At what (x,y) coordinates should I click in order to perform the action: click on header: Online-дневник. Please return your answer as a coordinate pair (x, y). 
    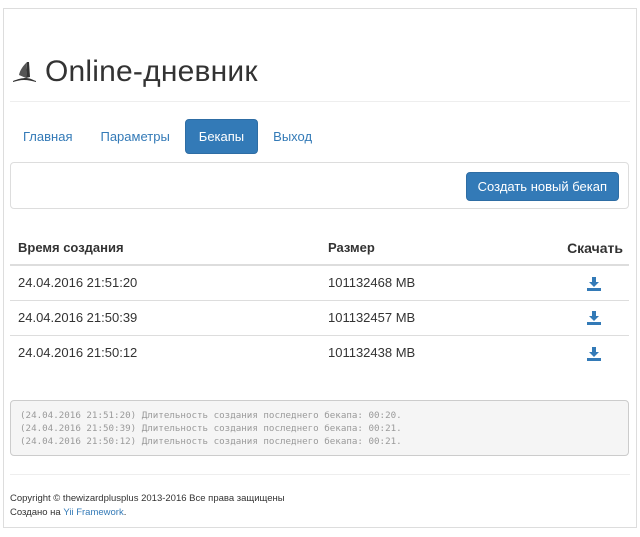
    Looking at the image, I should click on (134, 72).